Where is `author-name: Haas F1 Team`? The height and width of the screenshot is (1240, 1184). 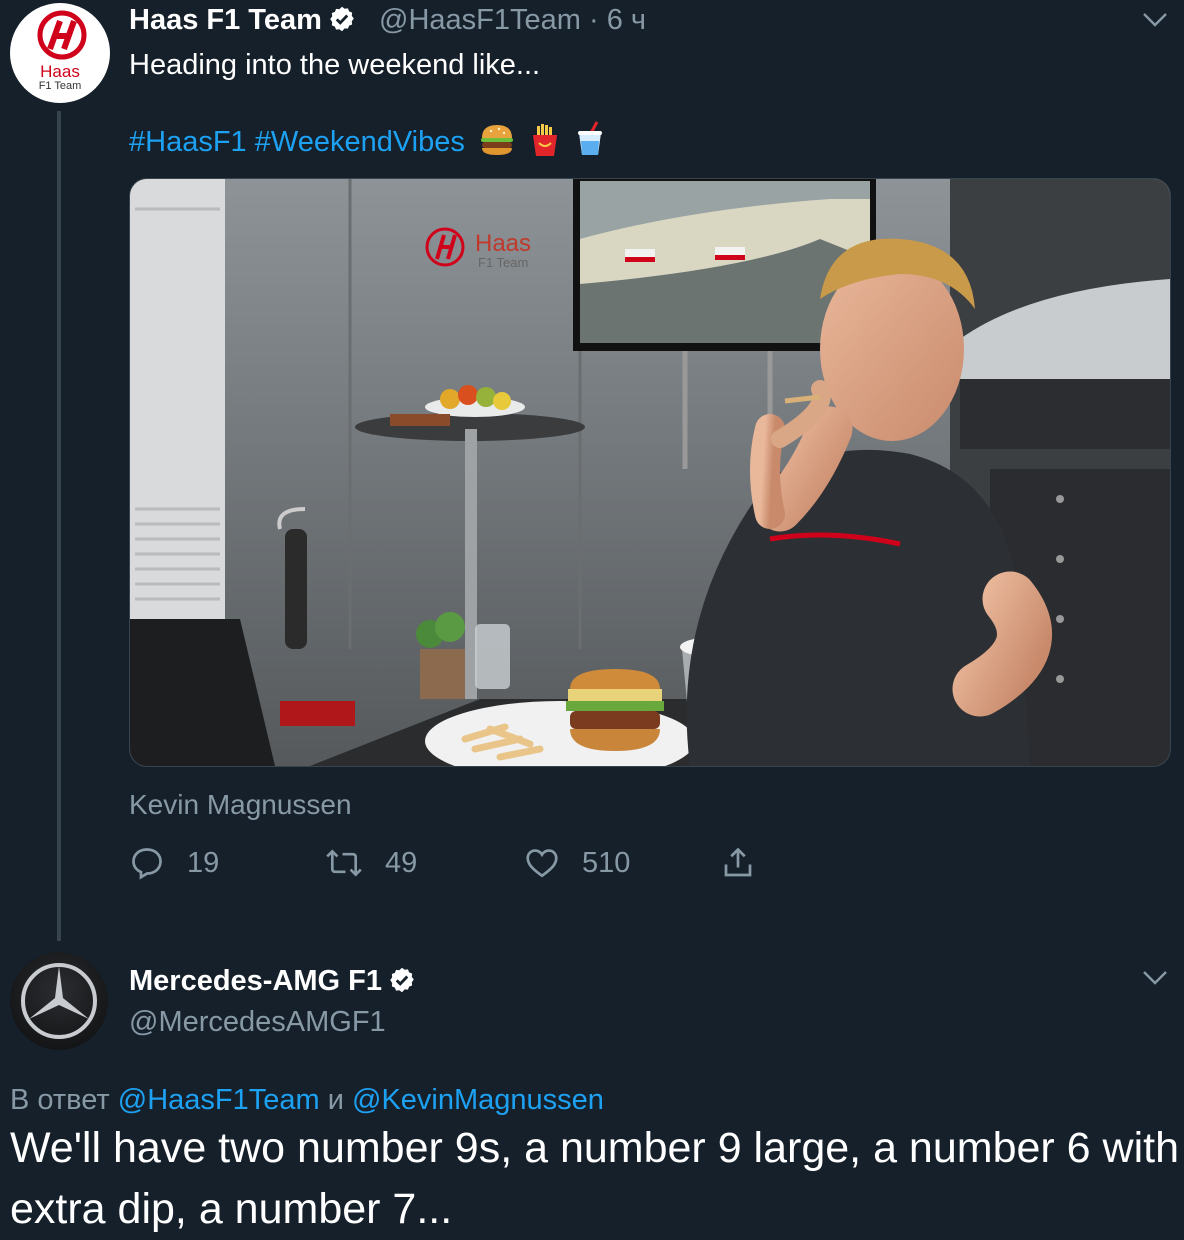 author-name: Haas F1 Team is located at coordinates (242, 22).